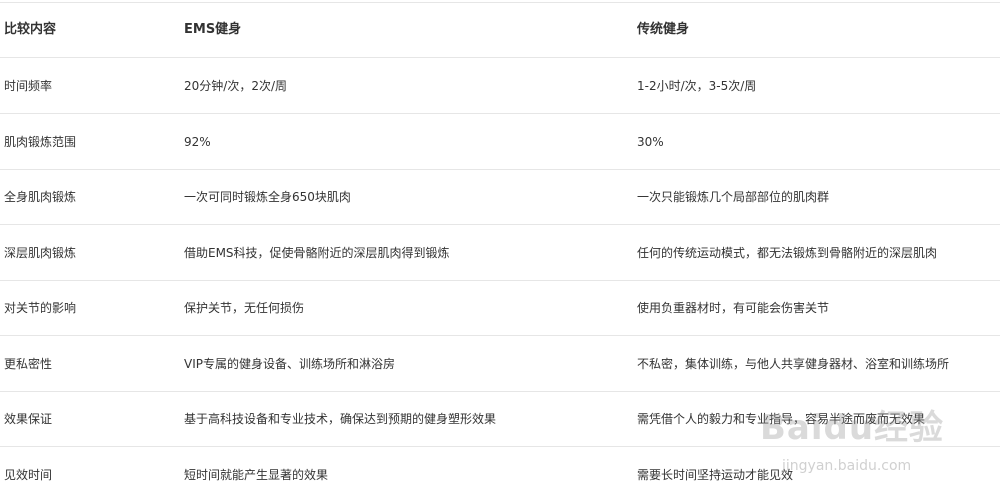 This screenshot has width=1000, height=503. What do you see at coordinates (28, 86) in the screenshot?
I see `row-label: 时间频率` at bounding box center [28, 86].